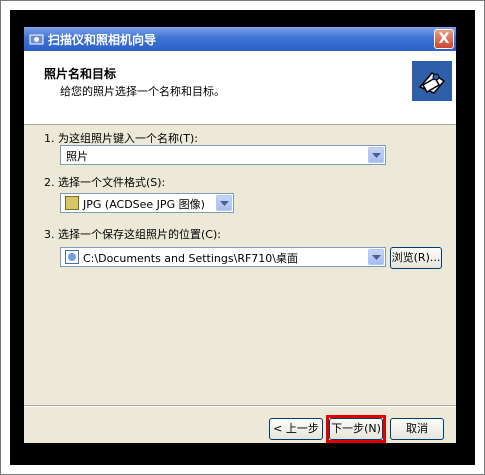 The image size is (485, 475). What do you see at coordinates (240, 406) in the screenshot?
I see `footer-divider` at bounding box center [240, 406].